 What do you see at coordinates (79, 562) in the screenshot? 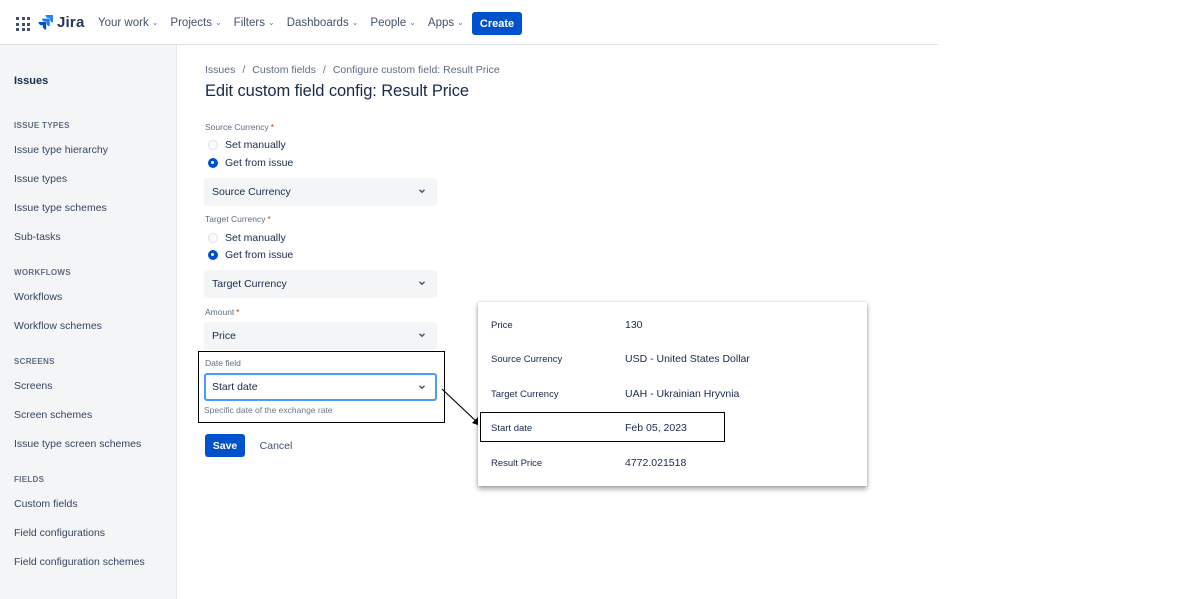
I see `sidebar-item-field-configuration-schemes: Field configuration schemes` at bounding box center [79, 562].